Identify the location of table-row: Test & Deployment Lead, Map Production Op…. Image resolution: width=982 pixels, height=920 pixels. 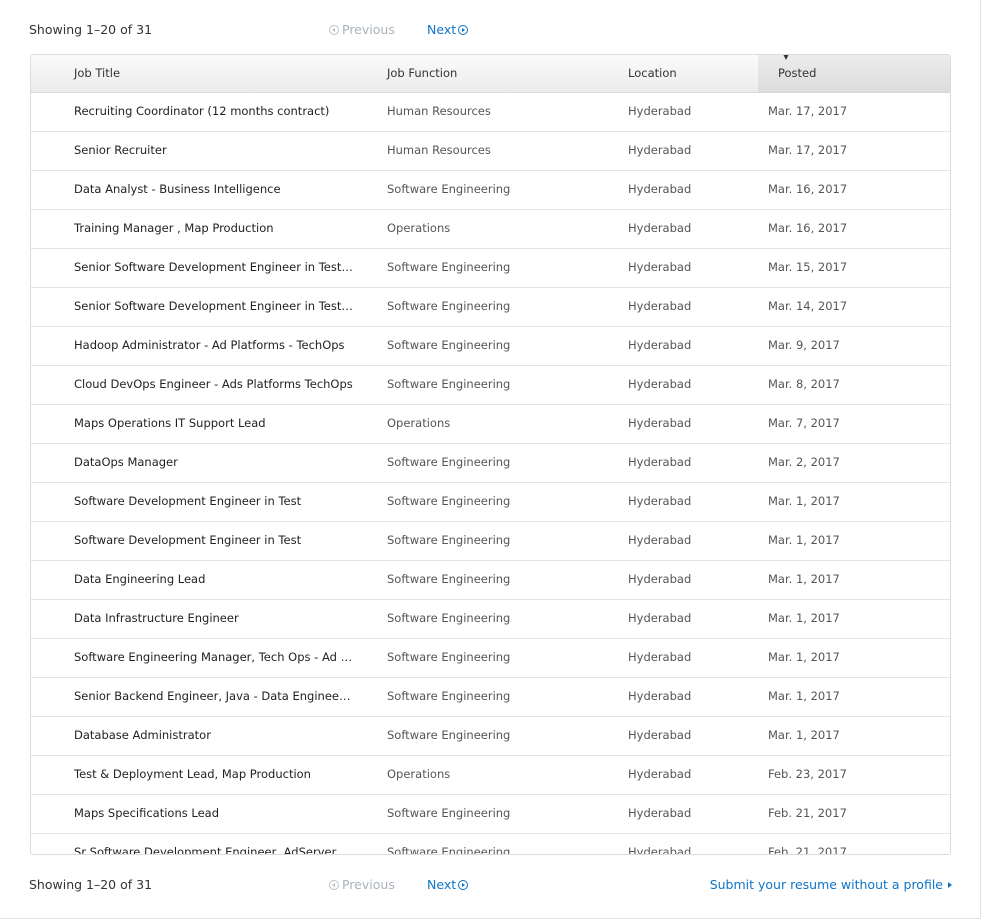
(490, 775).